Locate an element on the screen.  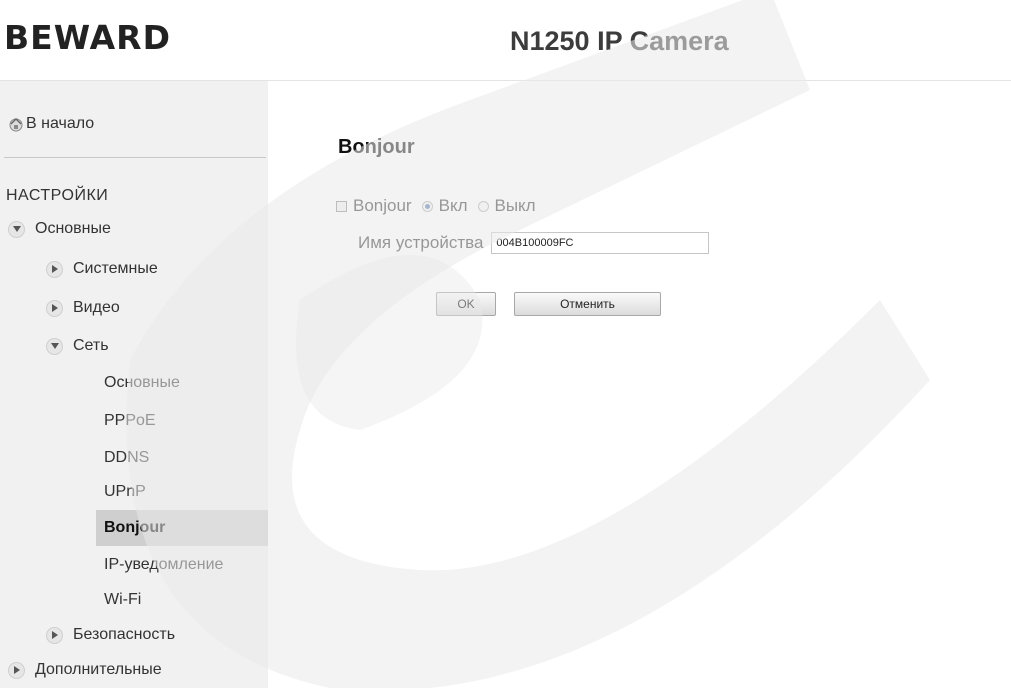
sidebar-item-advanced: Дополнительные is located at coordinates (85, 670).